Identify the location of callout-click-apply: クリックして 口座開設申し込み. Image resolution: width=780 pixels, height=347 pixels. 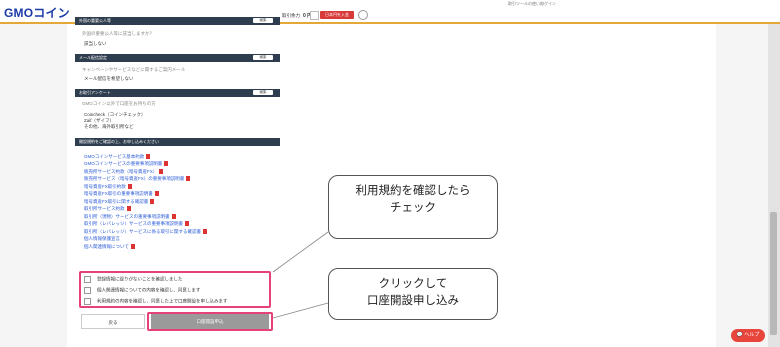
(413, 294).